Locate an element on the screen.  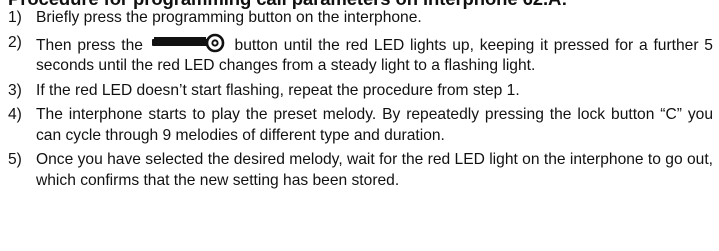
step-number: 2) is located at coordinates (15, 42).